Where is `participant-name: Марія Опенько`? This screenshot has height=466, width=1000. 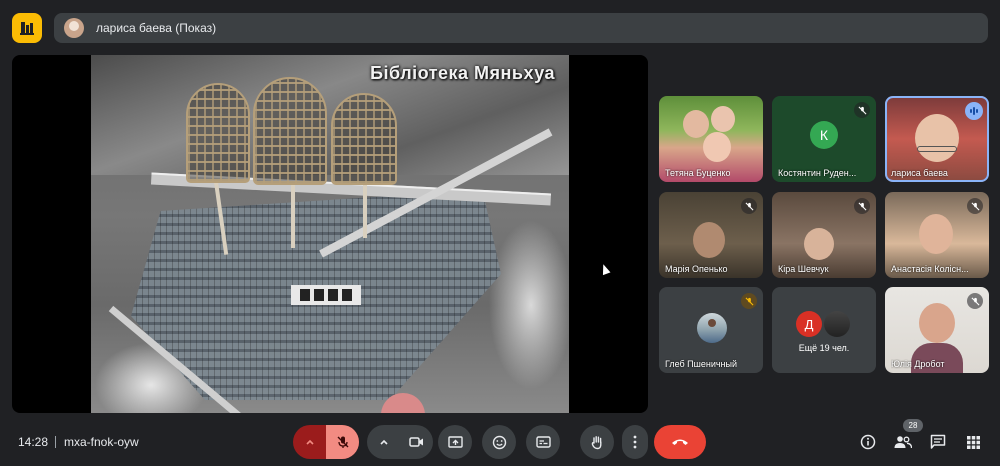
participant-name: Марія Опенько is located at coordinates (696, 269).